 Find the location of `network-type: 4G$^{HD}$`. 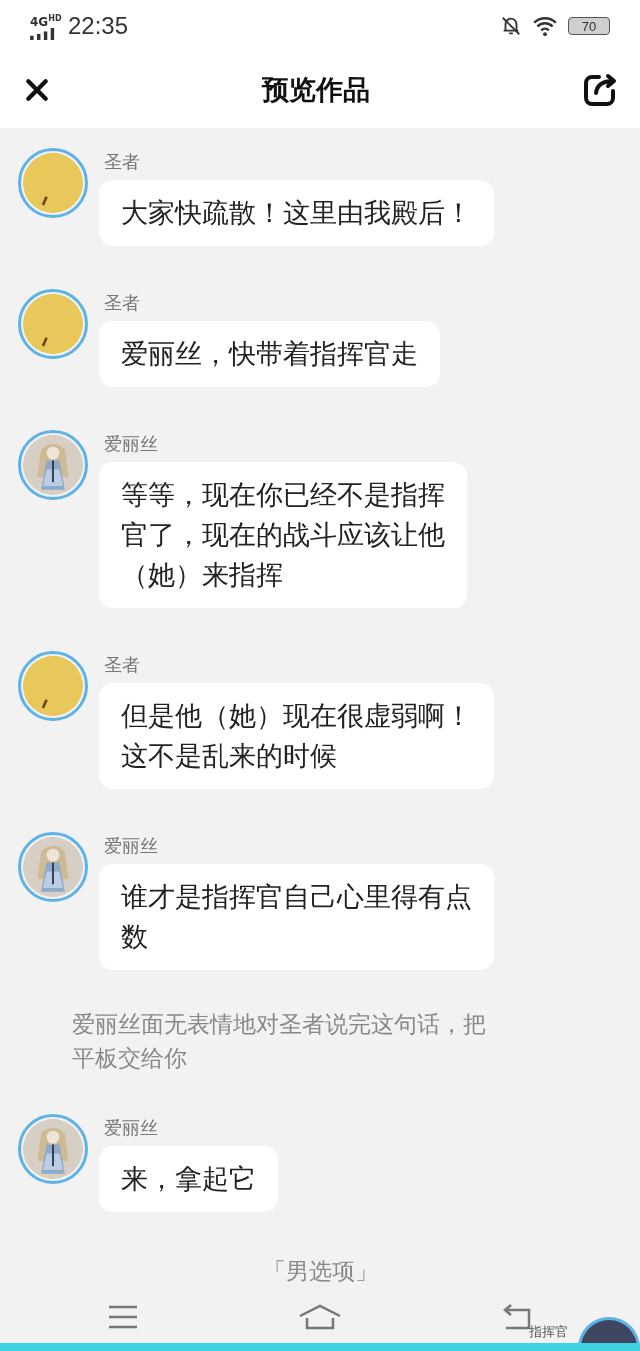

network-type: 4G$^{HD}$ is located at coordinates (46, 20).